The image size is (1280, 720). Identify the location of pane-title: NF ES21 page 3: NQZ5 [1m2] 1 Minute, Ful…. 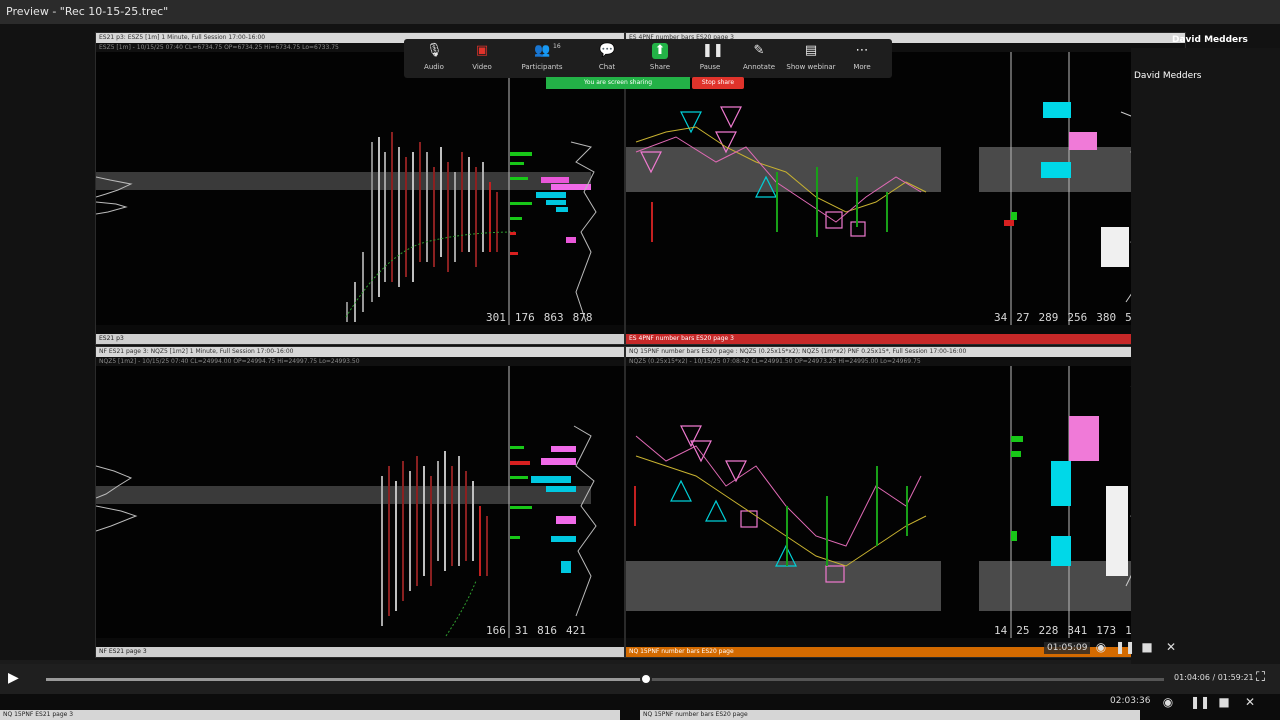
(360, 352).